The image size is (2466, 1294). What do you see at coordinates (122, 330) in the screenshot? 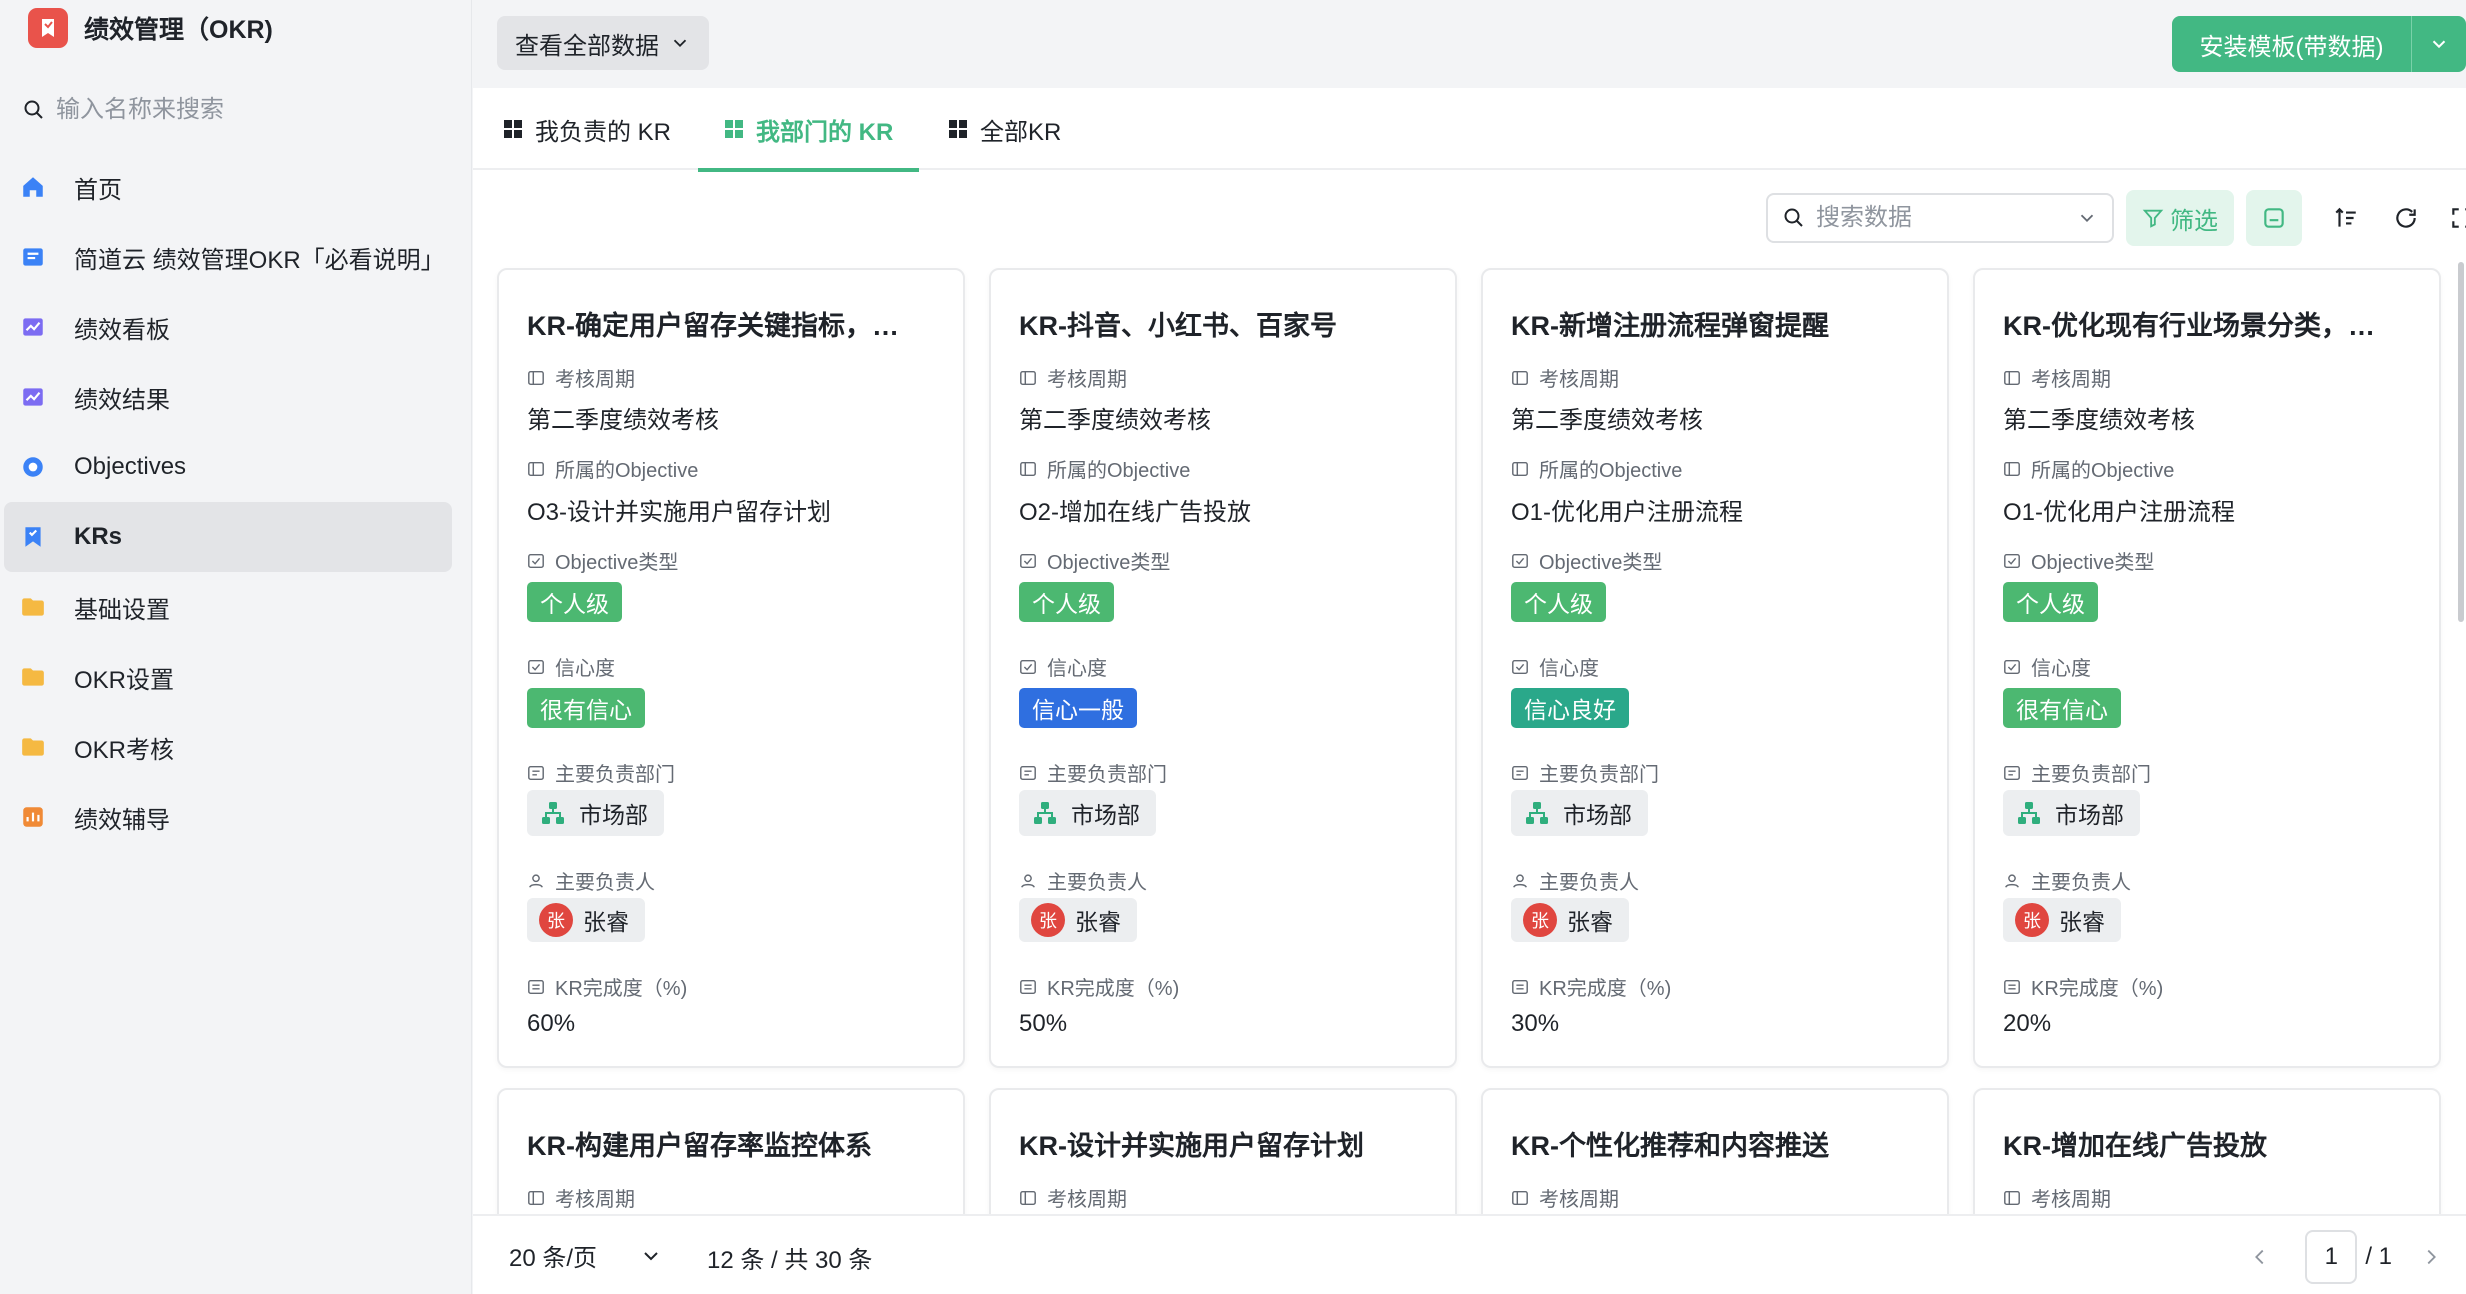
I see `sidebar-item-label: 绩效看板` at bounding box center [122, 330].